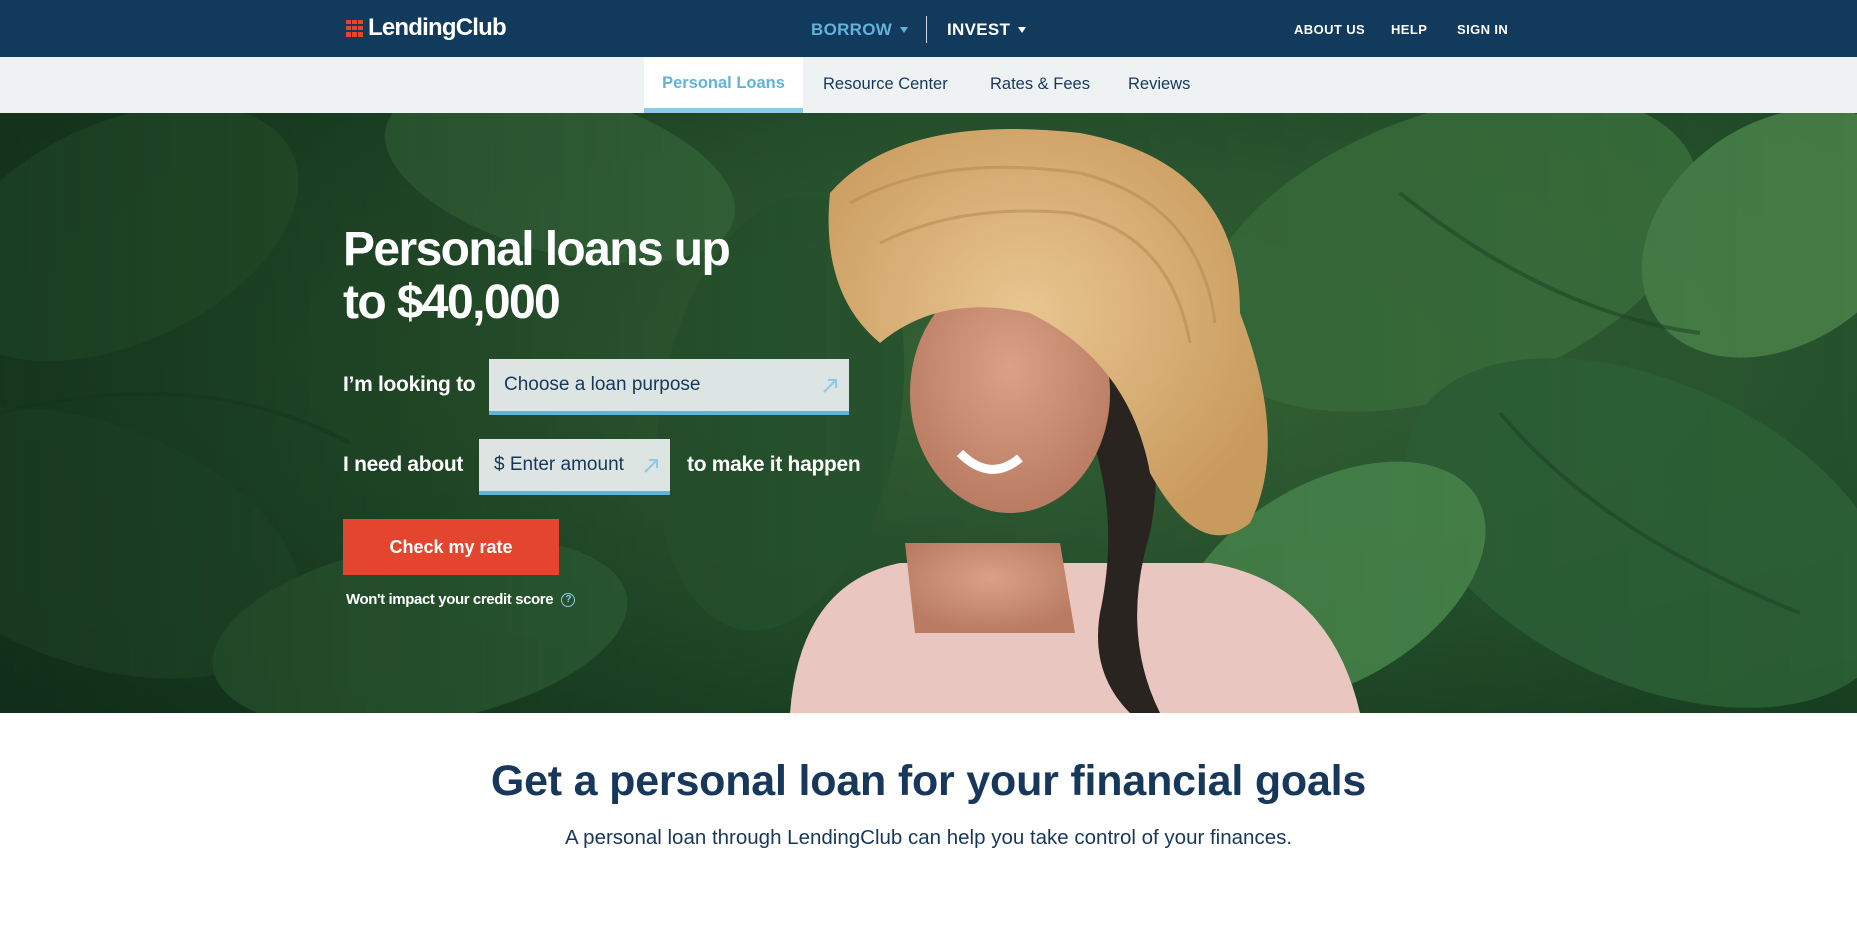  What do you see at coordinates (1409, 29) in the screenshot?
I see `nav-help-link: HELP` at bounding box center [1409, 29].